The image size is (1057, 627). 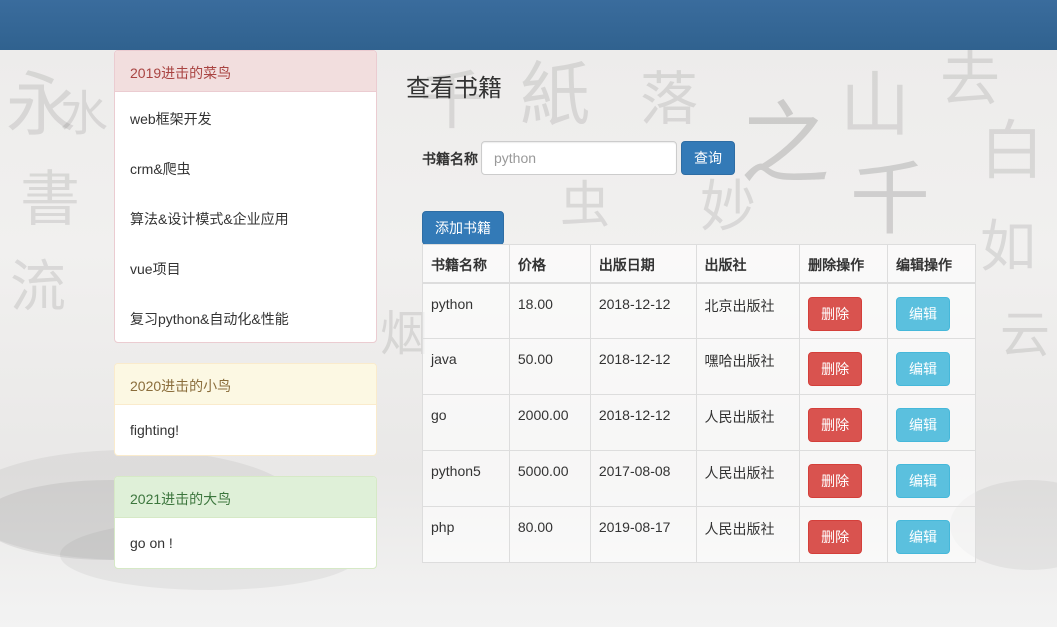 I want to click on sidebar-item-review-python: 复习python&自动化&性能, so click(x=245, y=317).